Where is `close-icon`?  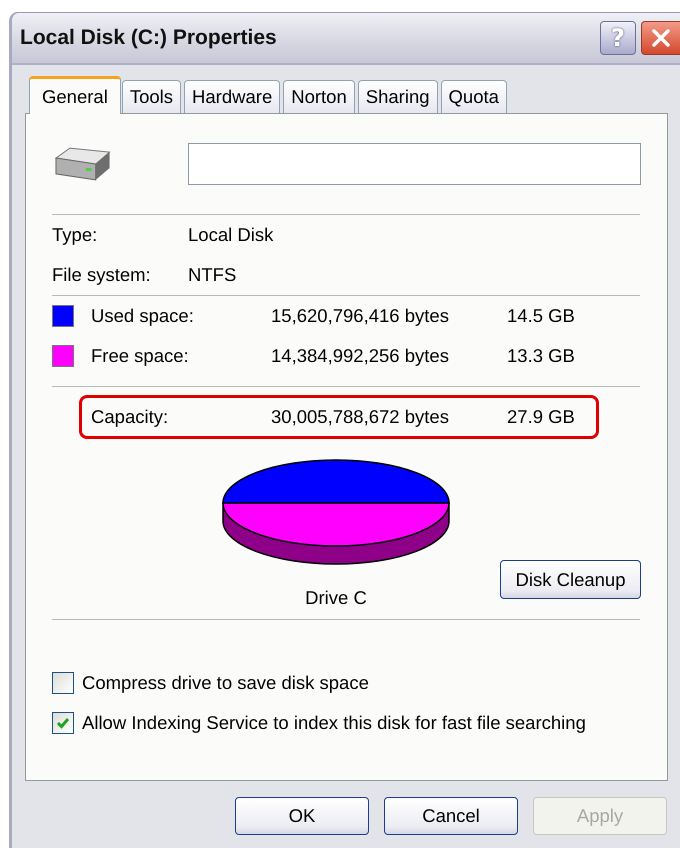 close-icon is located at coordinates (661, 38).